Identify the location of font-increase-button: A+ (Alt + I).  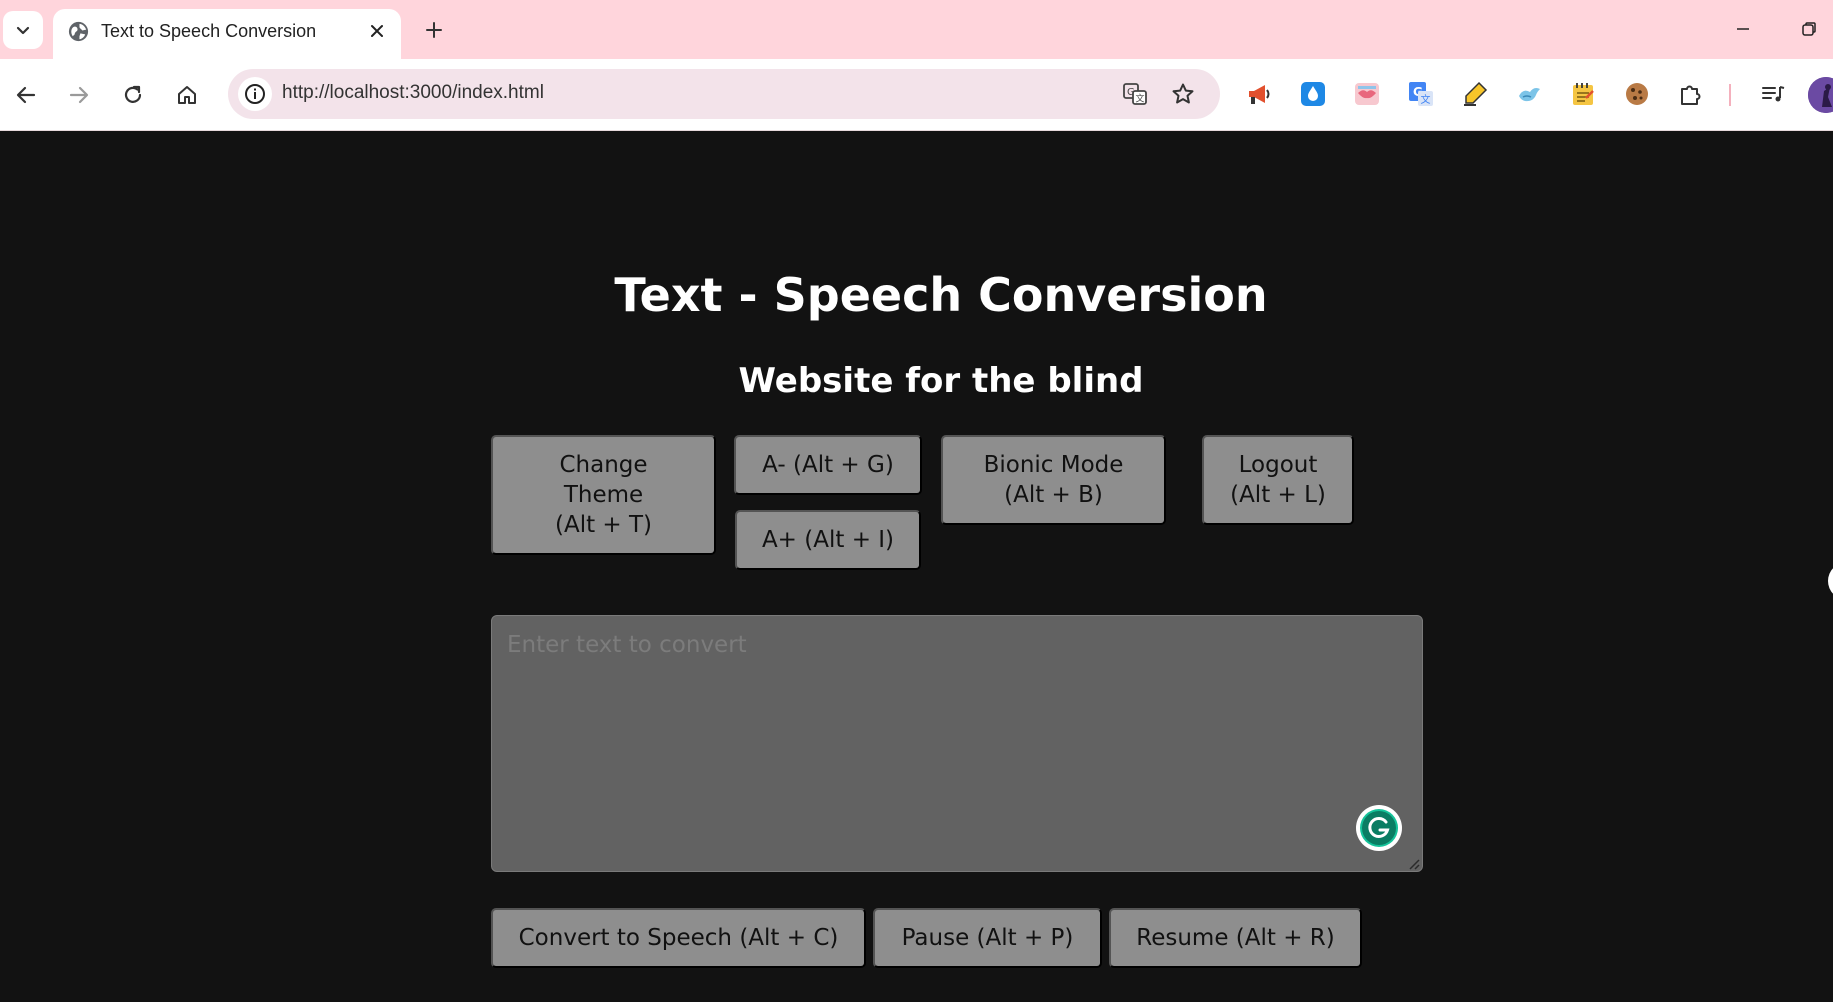
(828, 540).